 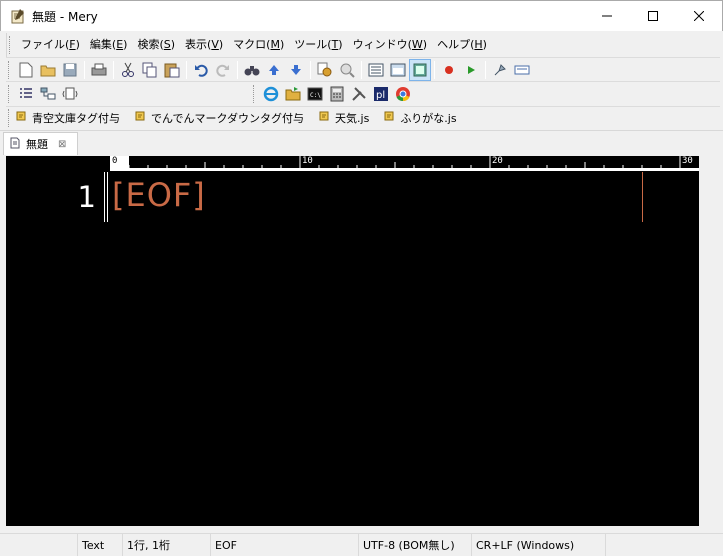 What do you see at coordinates (699, 16) in the screenshot?
I see `close-button` at bounding box center [699, 16].